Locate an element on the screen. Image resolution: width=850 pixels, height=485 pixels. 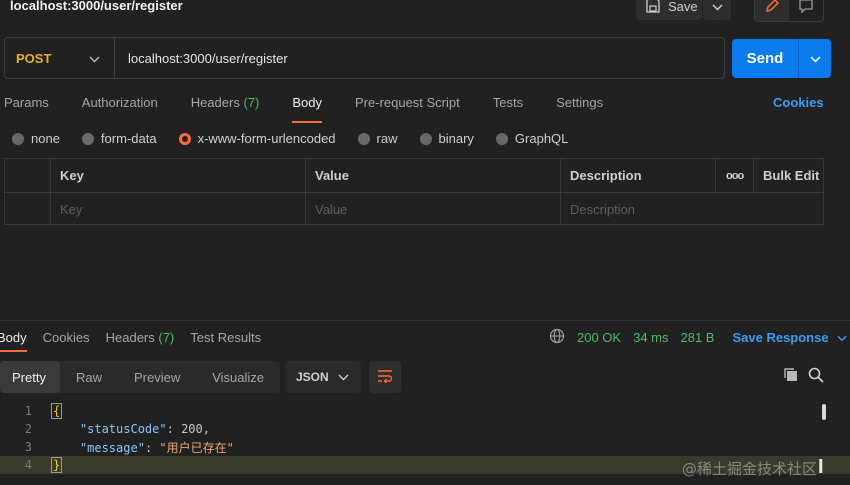
response-tab-body: Body is located at coordinates (13, 341).